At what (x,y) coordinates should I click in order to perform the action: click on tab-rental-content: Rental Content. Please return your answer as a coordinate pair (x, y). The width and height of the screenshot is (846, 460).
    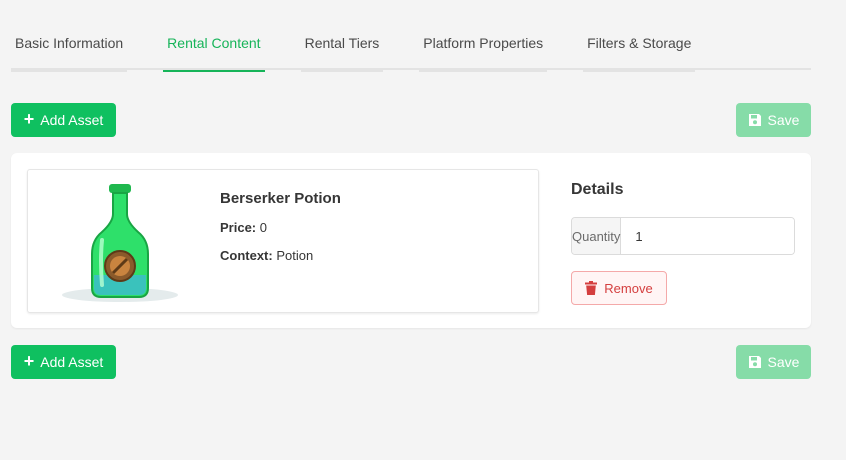
    Looking at the image, I should click on (214, 44).